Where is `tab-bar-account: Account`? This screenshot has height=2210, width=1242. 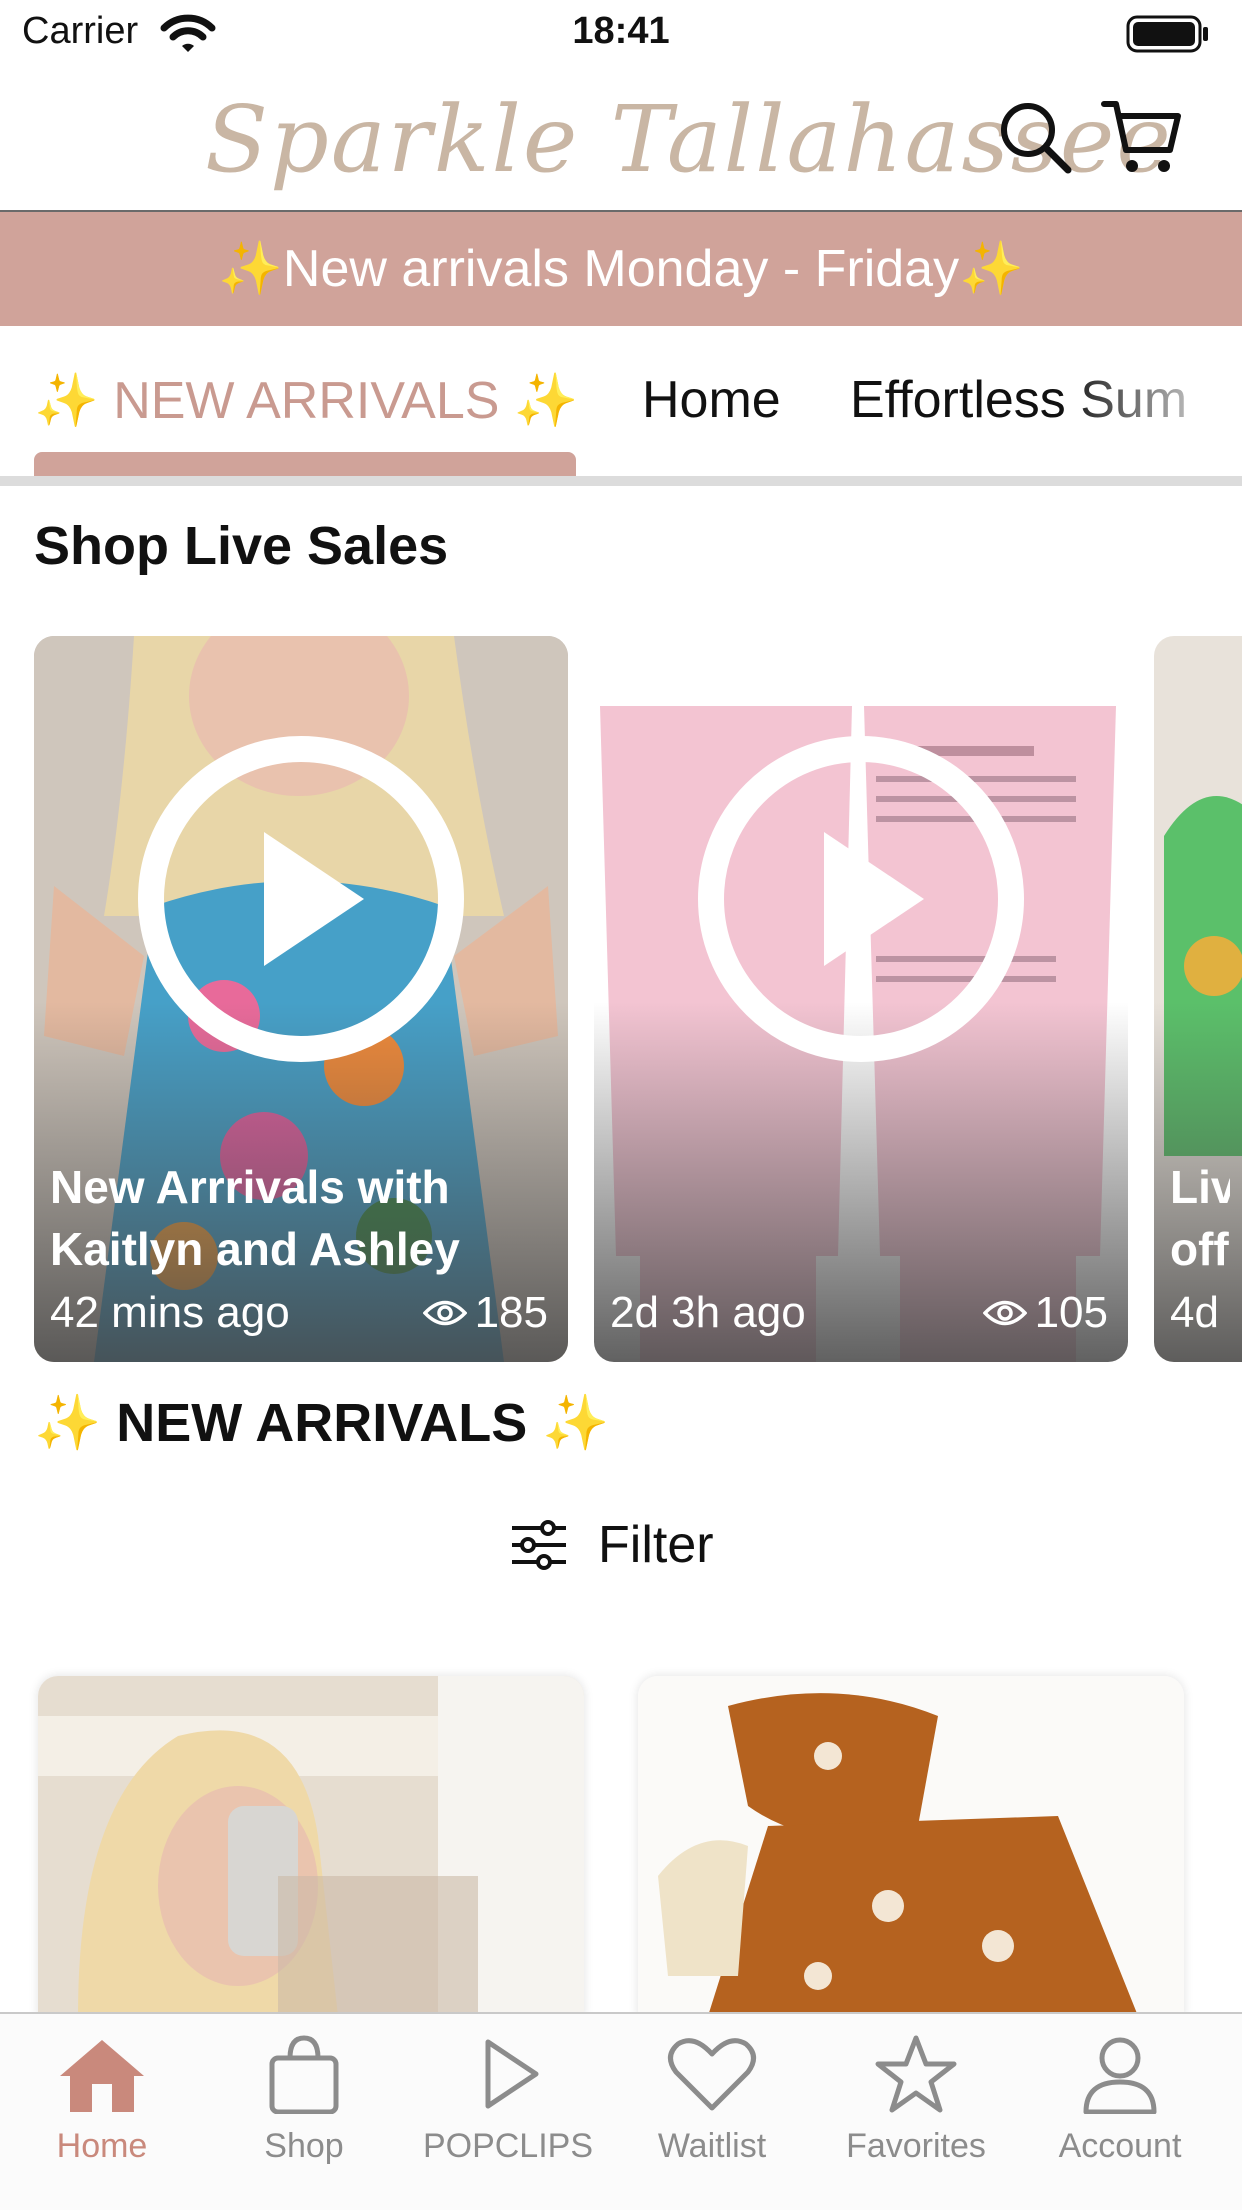
tab-bar-account: Account is located at coordinates (1120, 2100).